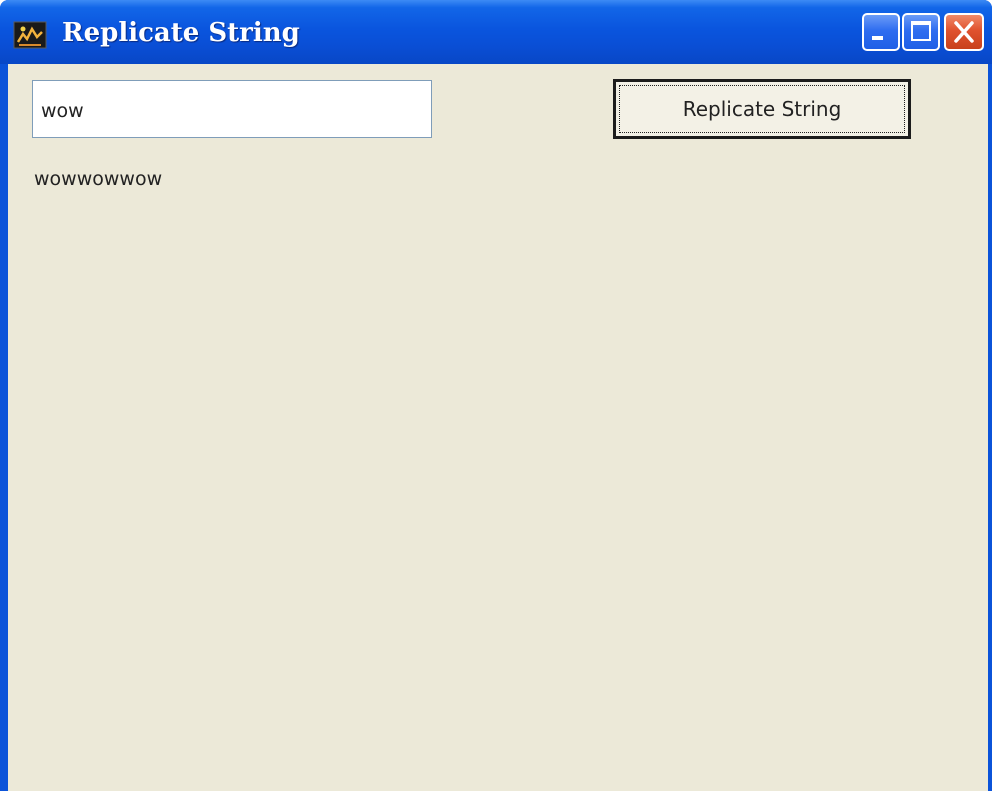  What do you see at coordinates (98, 179) in the screenshot?
I see `result-label: wowwowwow` at bounding box center [98, 179].